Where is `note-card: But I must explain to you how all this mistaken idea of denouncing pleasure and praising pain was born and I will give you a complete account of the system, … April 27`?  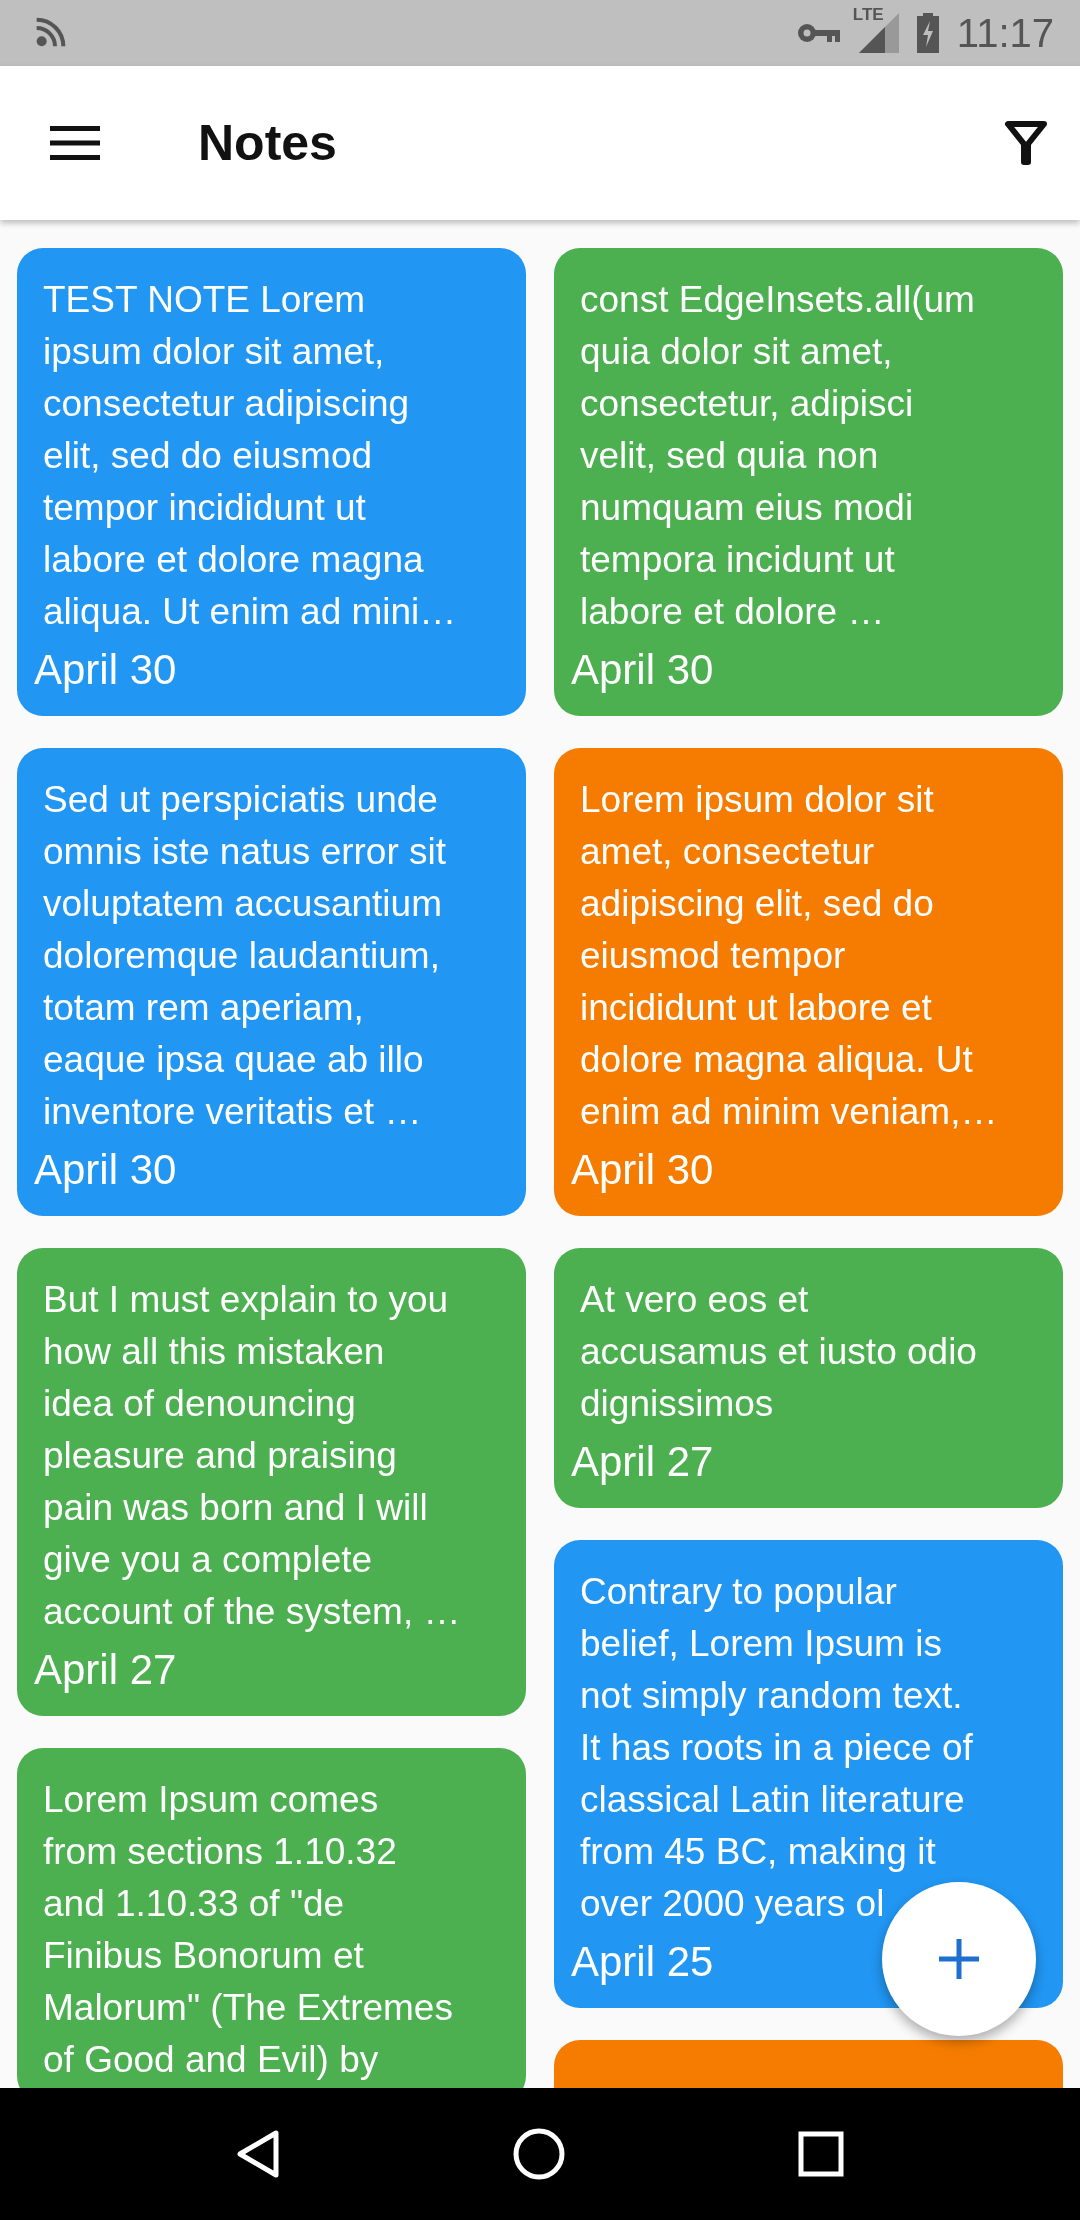 note-card: But I must explain to you how all this mistaken idea of denouncing pleasure and praising pain was born and I will give you a complete account of the system, … April 27 is located at coordinates (271, 1482).